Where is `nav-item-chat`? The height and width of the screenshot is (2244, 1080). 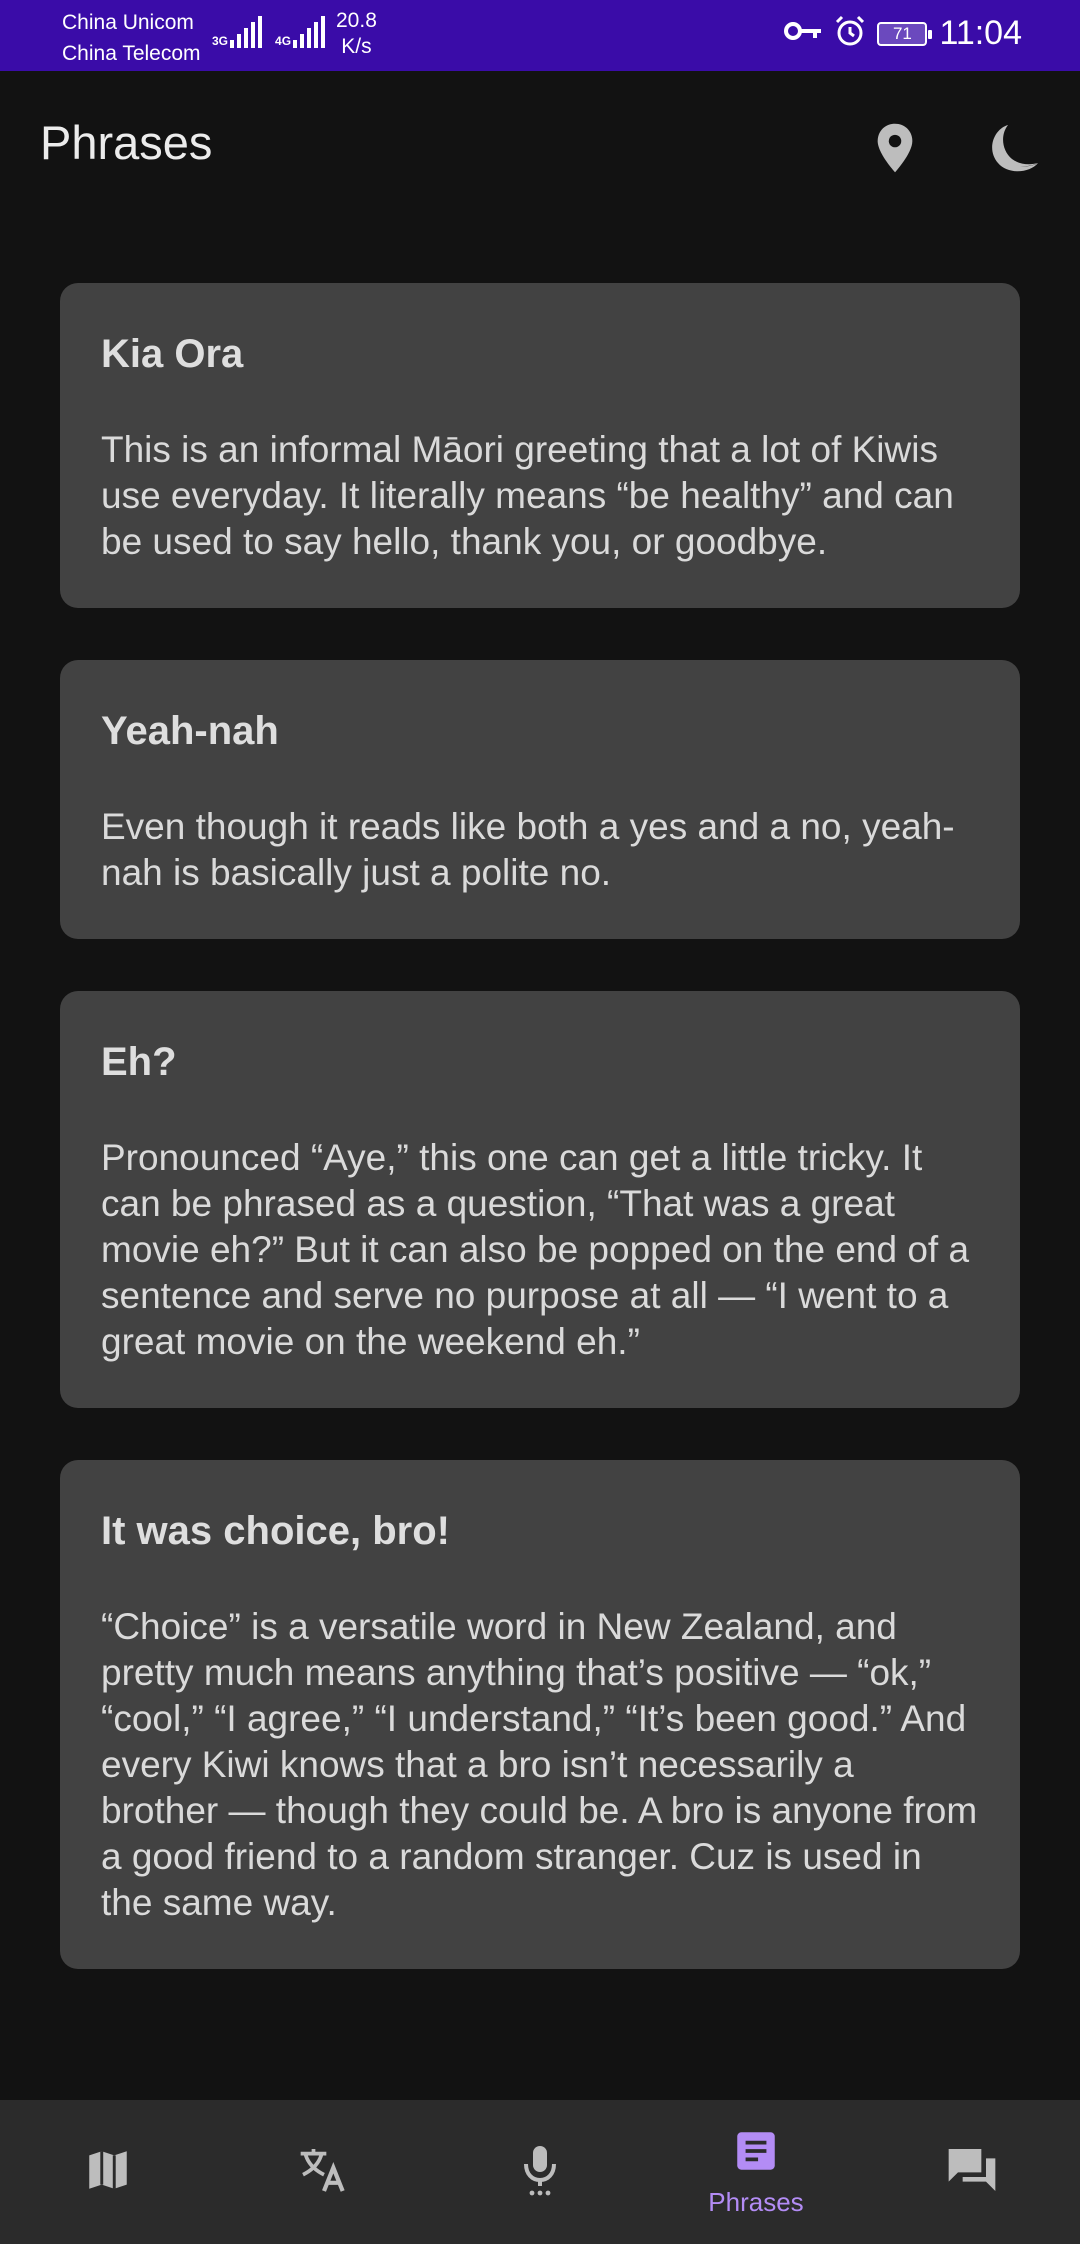 nav-item-chat is located at coordinates (972, 2172).